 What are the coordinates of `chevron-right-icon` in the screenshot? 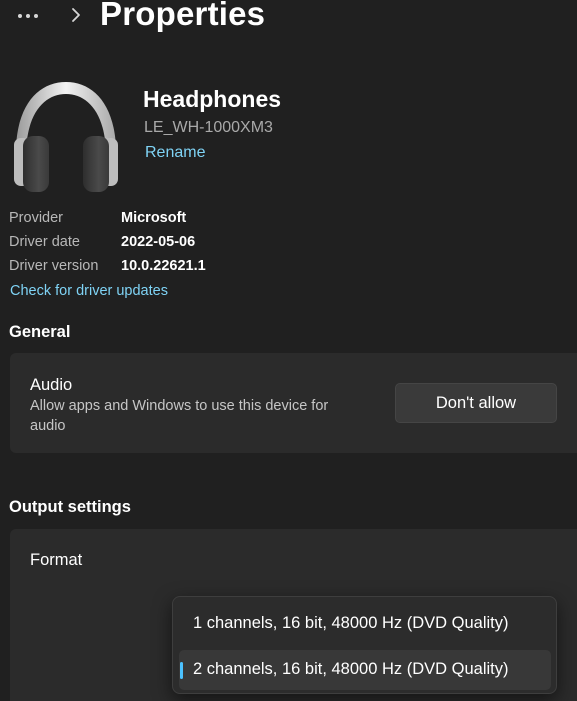 It's located at (76, 15).